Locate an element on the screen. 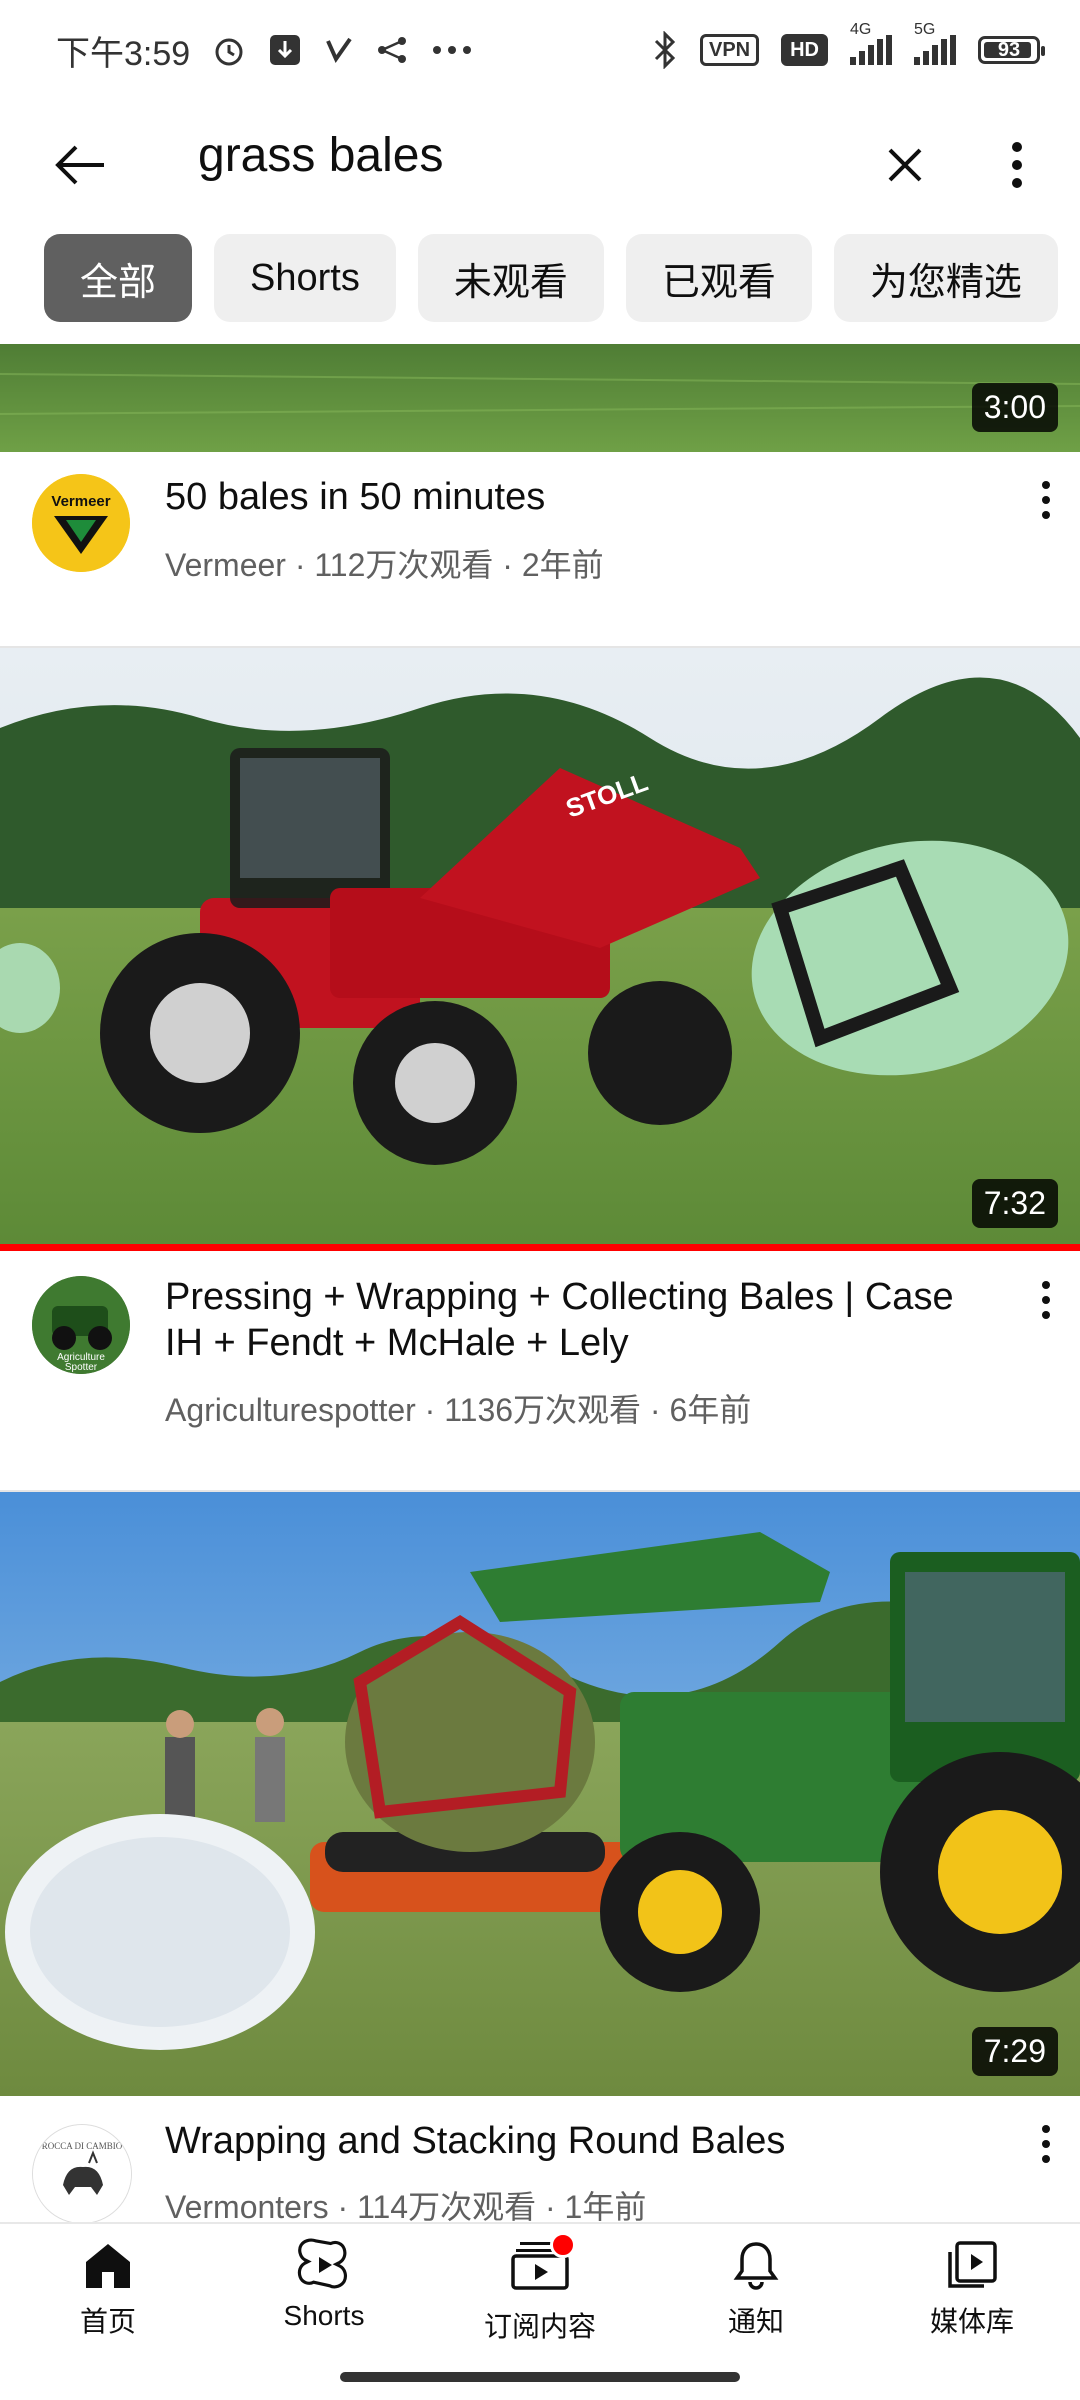  alarm-icon is located at coordinates (229, 50).